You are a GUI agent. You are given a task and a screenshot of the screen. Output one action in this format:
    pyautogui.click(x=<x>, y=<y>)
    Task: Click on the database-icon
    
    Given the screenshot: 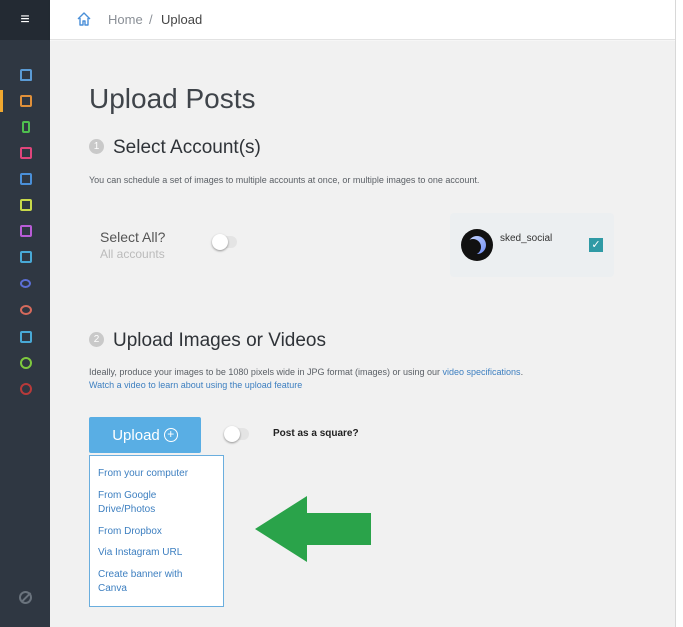 What is the action you would take?
    pyautogui.click(x=26, y=310)
    